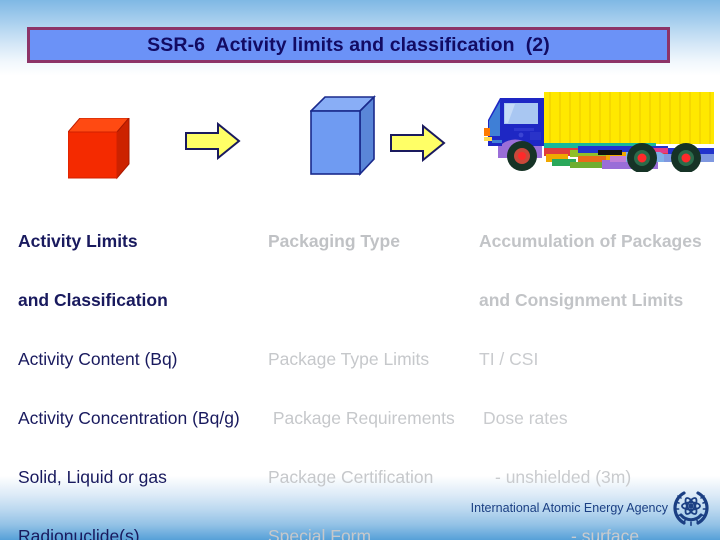 The image size is (720, 540). Describe the element at coordinates (78, 241) in the screenshot. I see `left-line-0: Activity Limits` at that location.